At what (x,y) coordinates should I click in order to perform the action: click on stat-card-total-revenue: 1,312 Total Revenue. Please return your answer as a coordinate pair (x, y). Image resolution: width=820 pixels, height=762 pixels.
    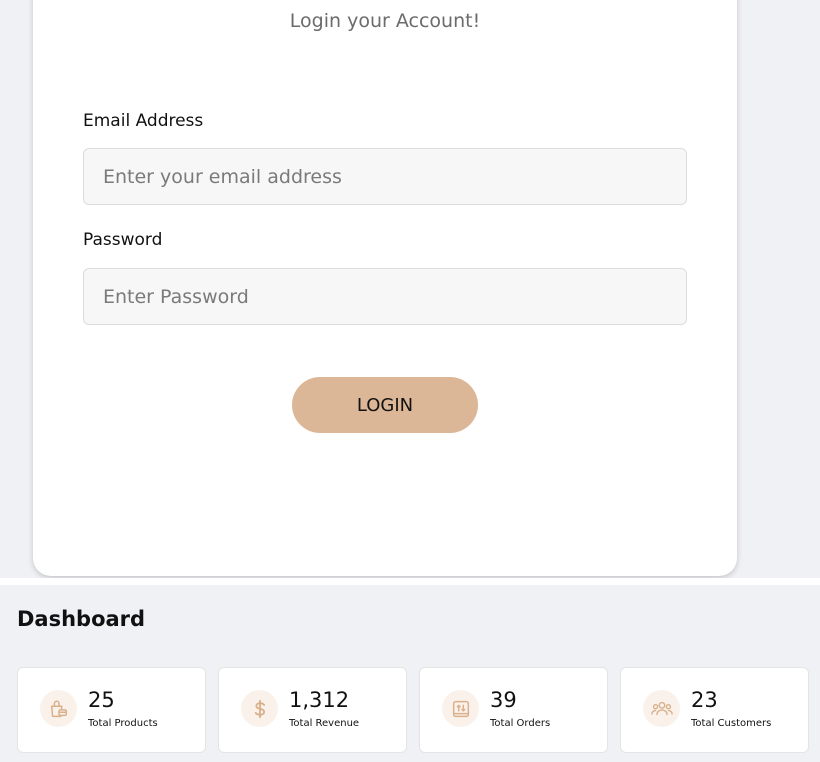
    Looking at the image, I should click on (312, 710).